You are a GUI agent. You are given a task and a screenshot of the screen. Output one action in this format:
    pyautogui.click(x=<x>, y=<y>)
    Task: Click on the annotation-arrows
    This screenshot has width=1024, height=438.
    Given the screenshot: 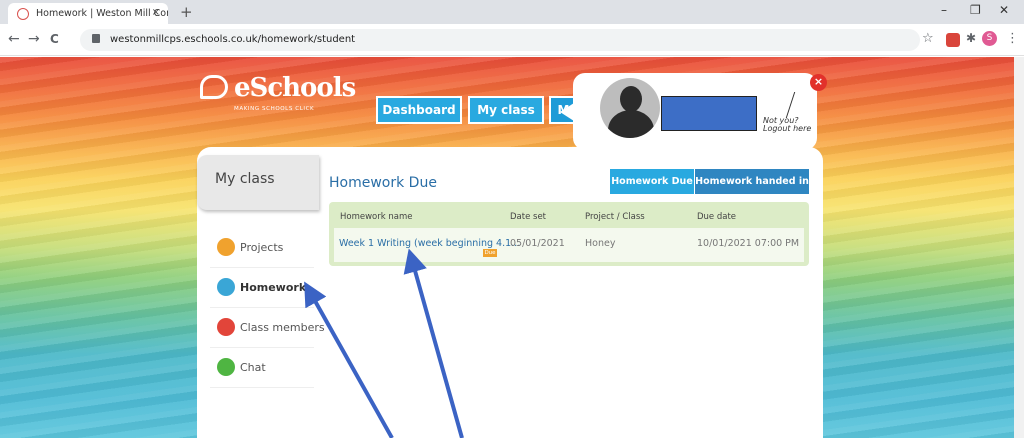 What is the action you would take?
    pyautogui.click(x=384, y=343)
    